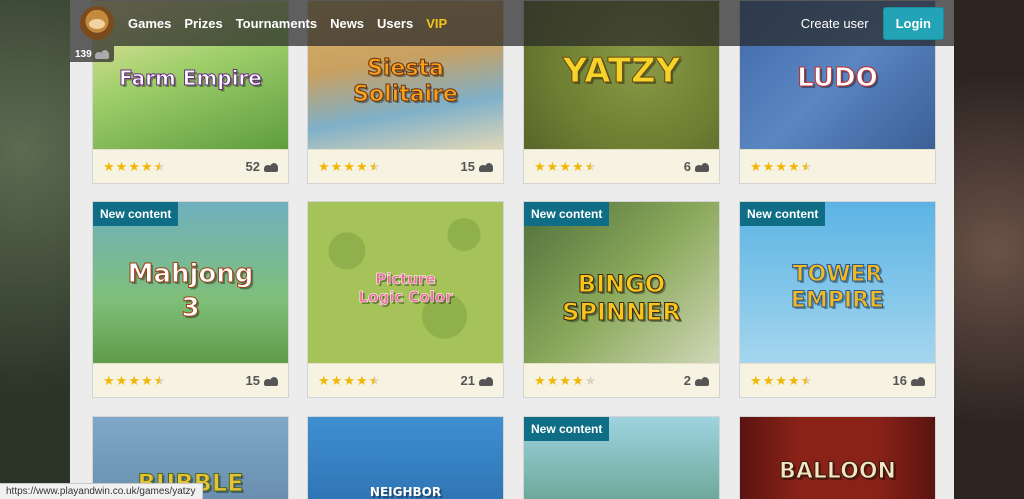 This screenshot has width=1024, height=499. I want to click on game-card-neighbor: Neighbor, so click(405, 457).